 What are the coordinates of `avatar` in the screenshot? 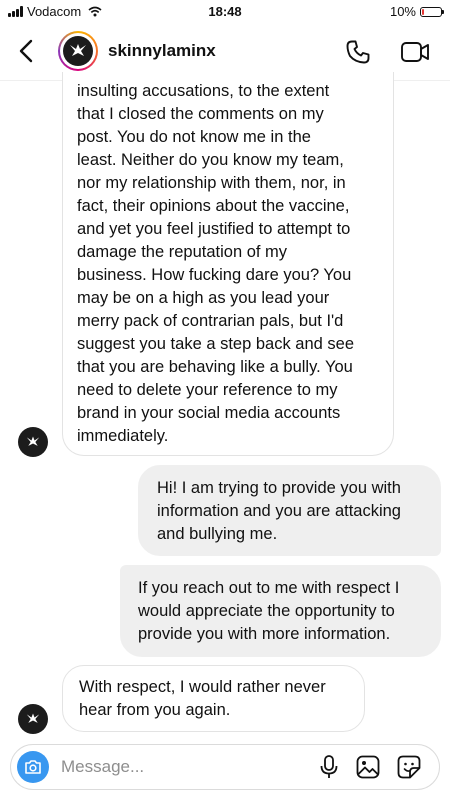 It's located at (78, 51).